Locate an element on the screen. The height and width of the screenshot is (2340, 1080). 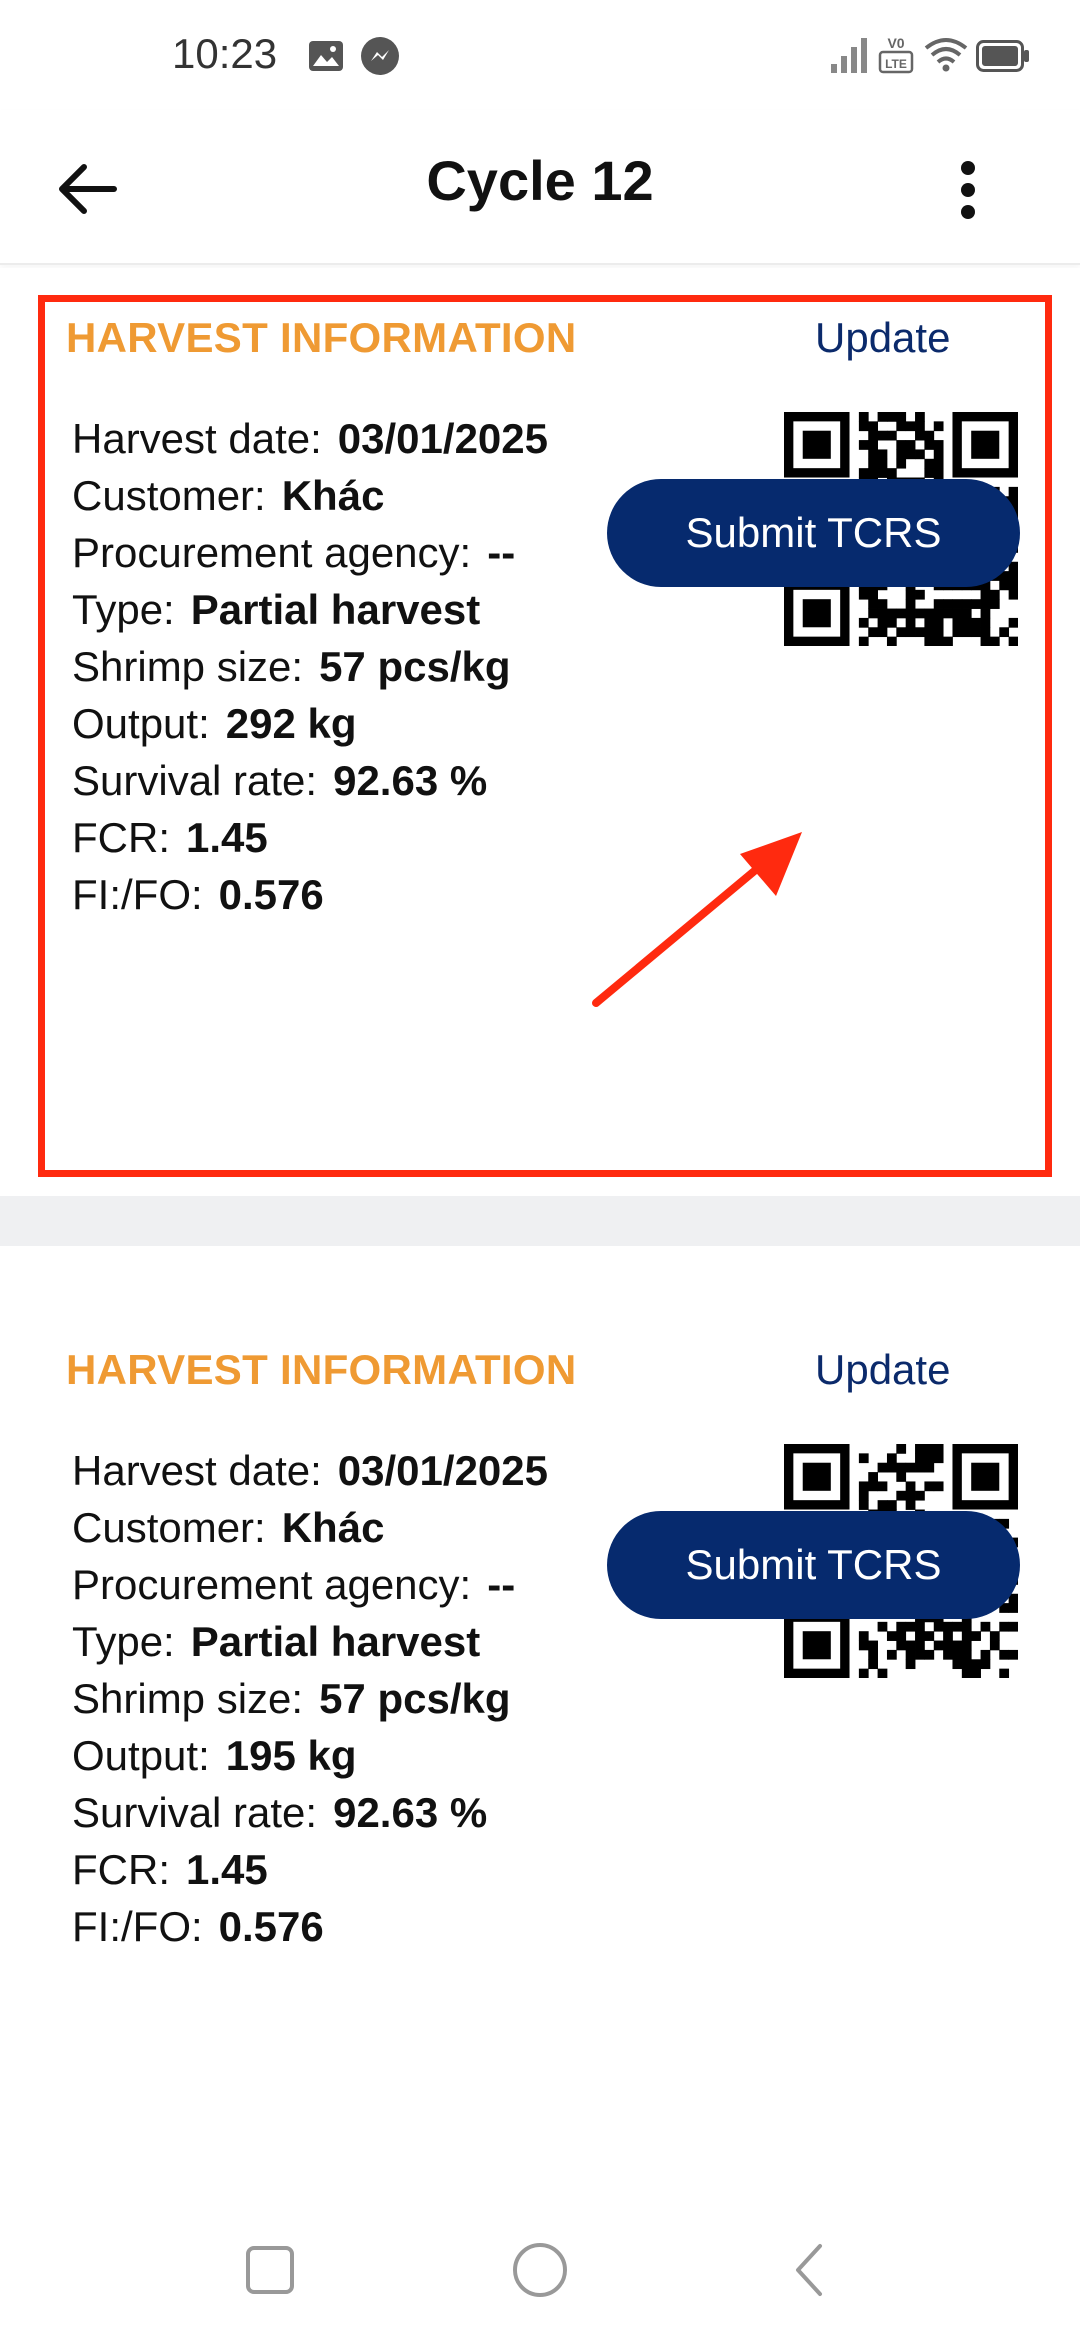
arrow-annotation-icon is located at coordinates (697, 919).